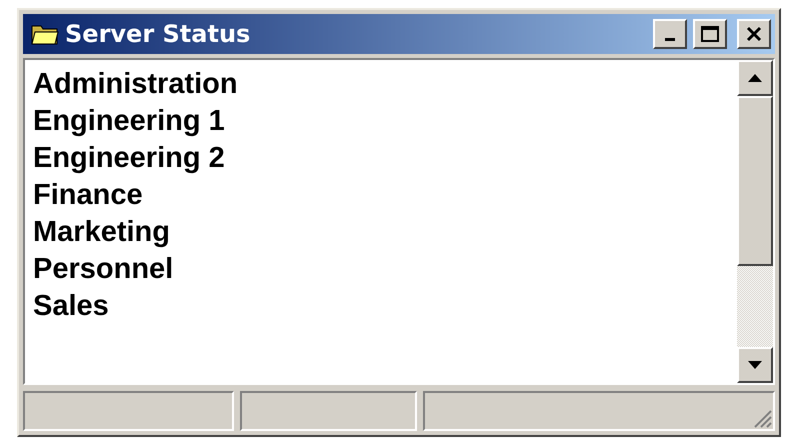 The image size is (792, 445). Describe the element at coordinates (381, 121) in the screenshot. I see `list-item: Engineering 1` at that location.